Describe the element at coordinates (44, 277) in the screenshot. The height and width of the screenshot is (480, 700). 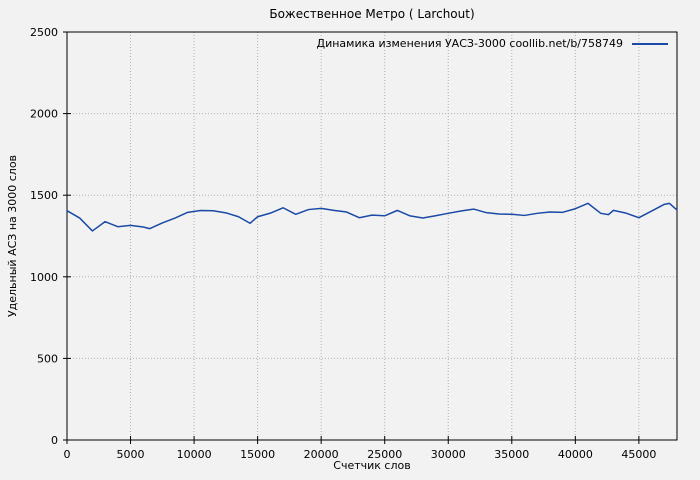
I see `y-tick-label: 1000` at that location.